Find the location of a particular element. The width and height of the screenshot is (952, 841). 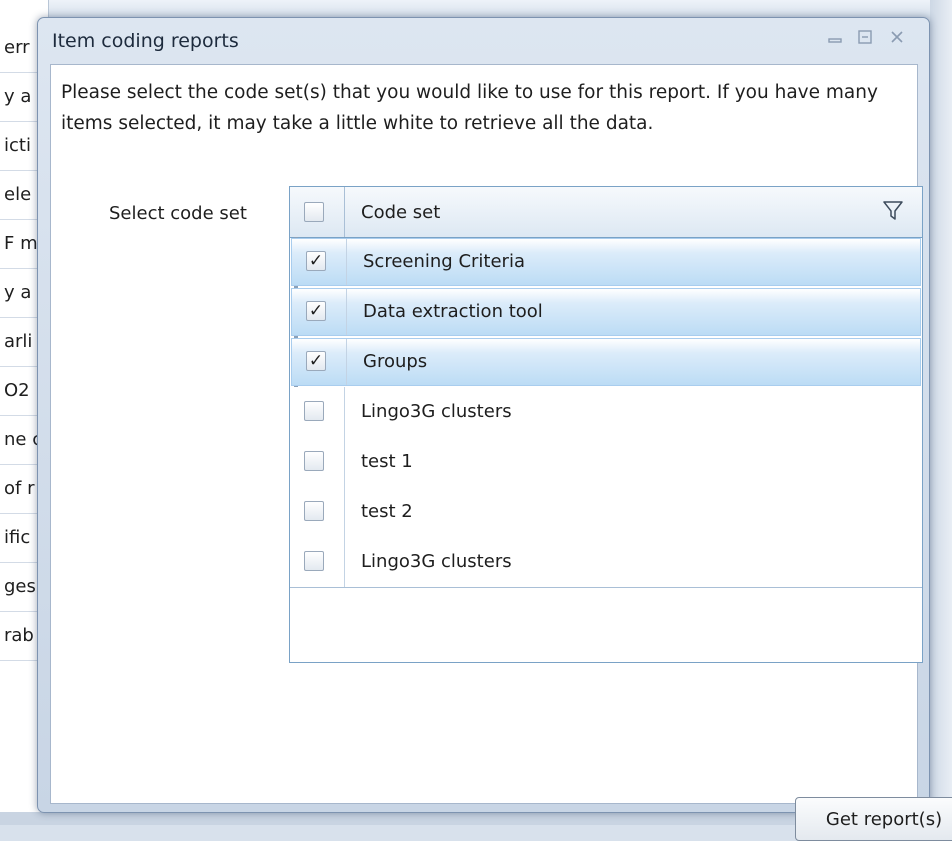

code-set-row: ✓ Screening Criteria is located at coordinates (606, 262).